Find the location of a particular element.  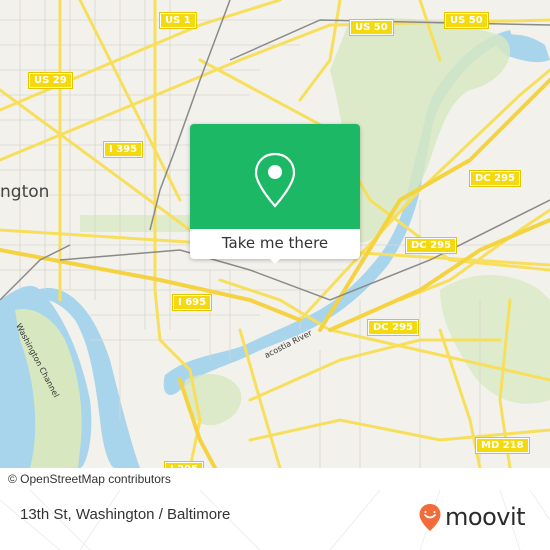

moovit-wordmark: moovit is located at coordinates (485, 517).